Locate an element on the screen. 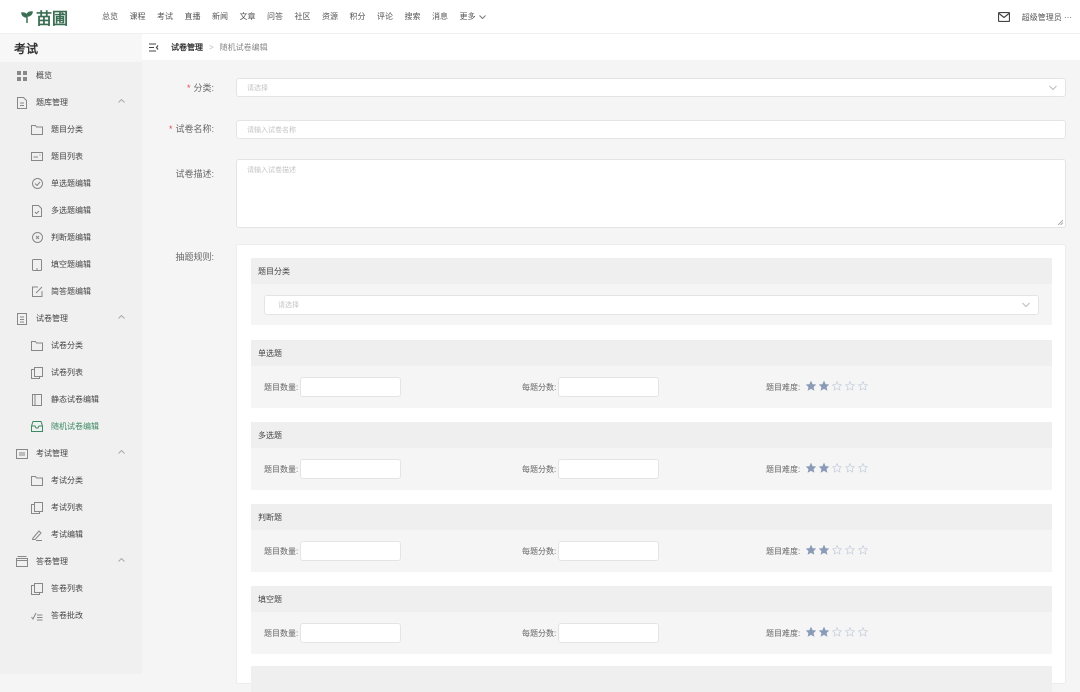 The width and height of the screenshot is (1080, 692). score-per-question-field: 每题分数: is located at coordinates (591, 387).